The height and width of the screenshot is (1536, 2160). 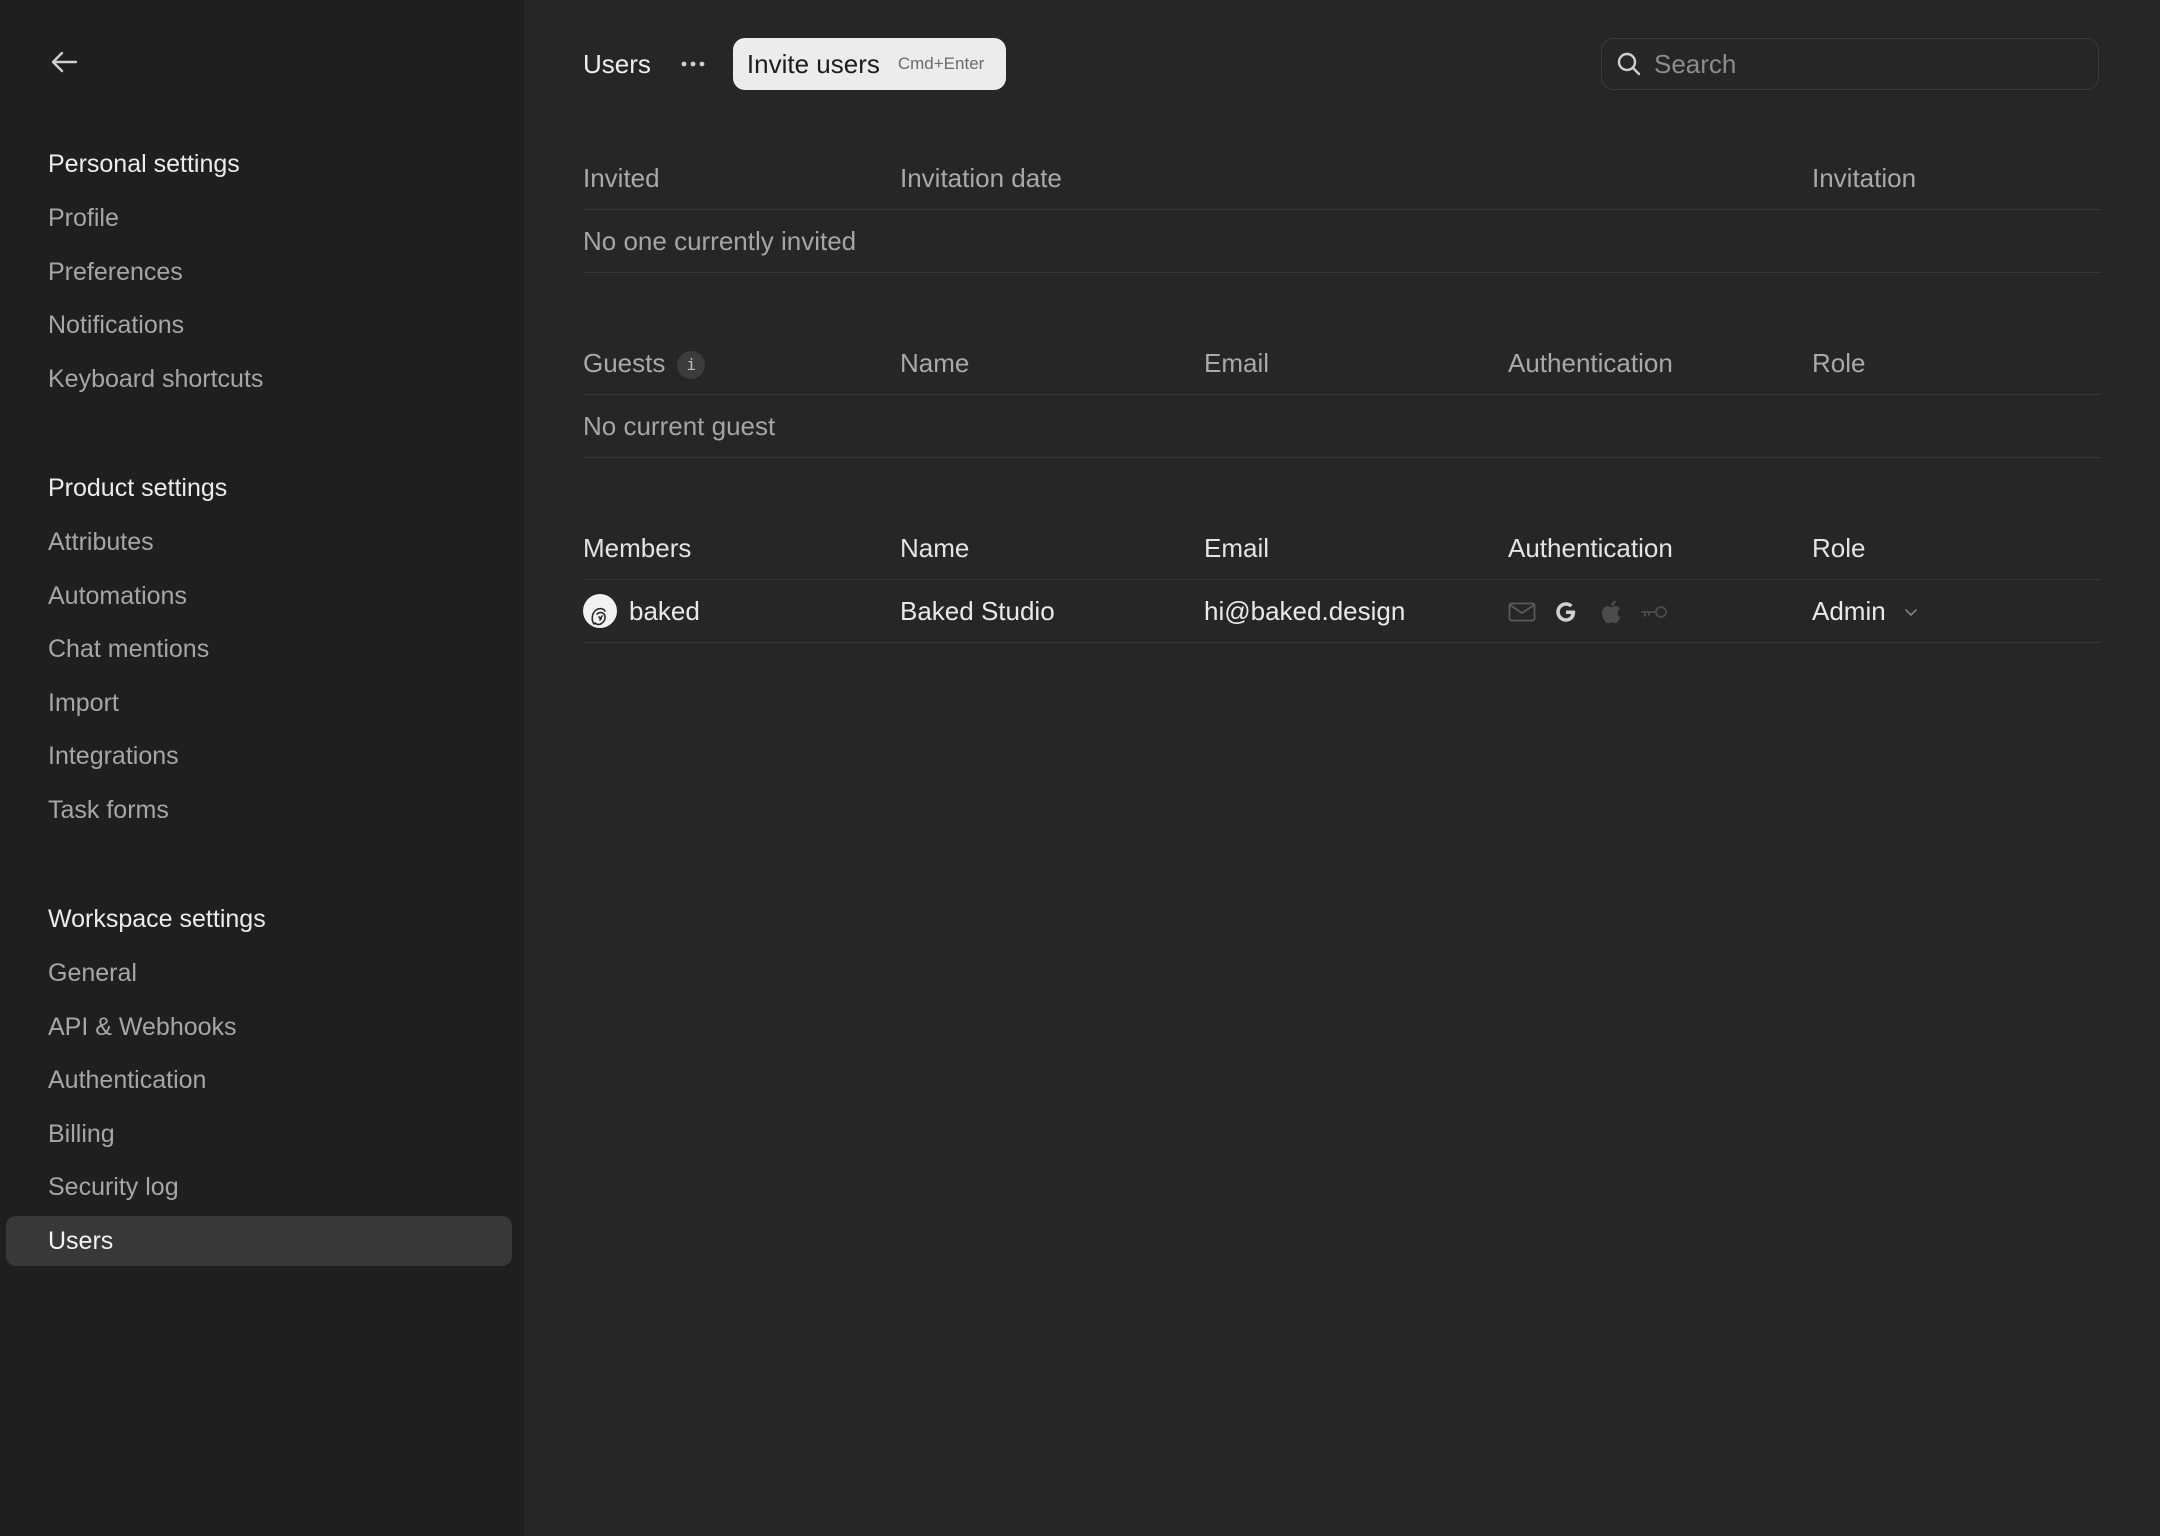 I want to click on back-button, so click(x=64, y=62).